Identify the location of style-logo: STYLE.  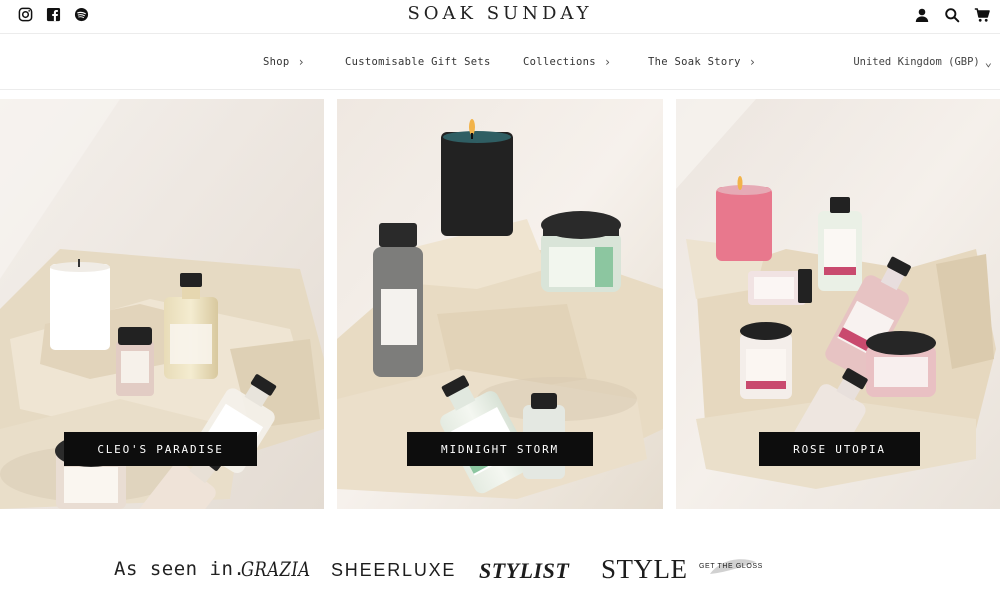
(644, 569).